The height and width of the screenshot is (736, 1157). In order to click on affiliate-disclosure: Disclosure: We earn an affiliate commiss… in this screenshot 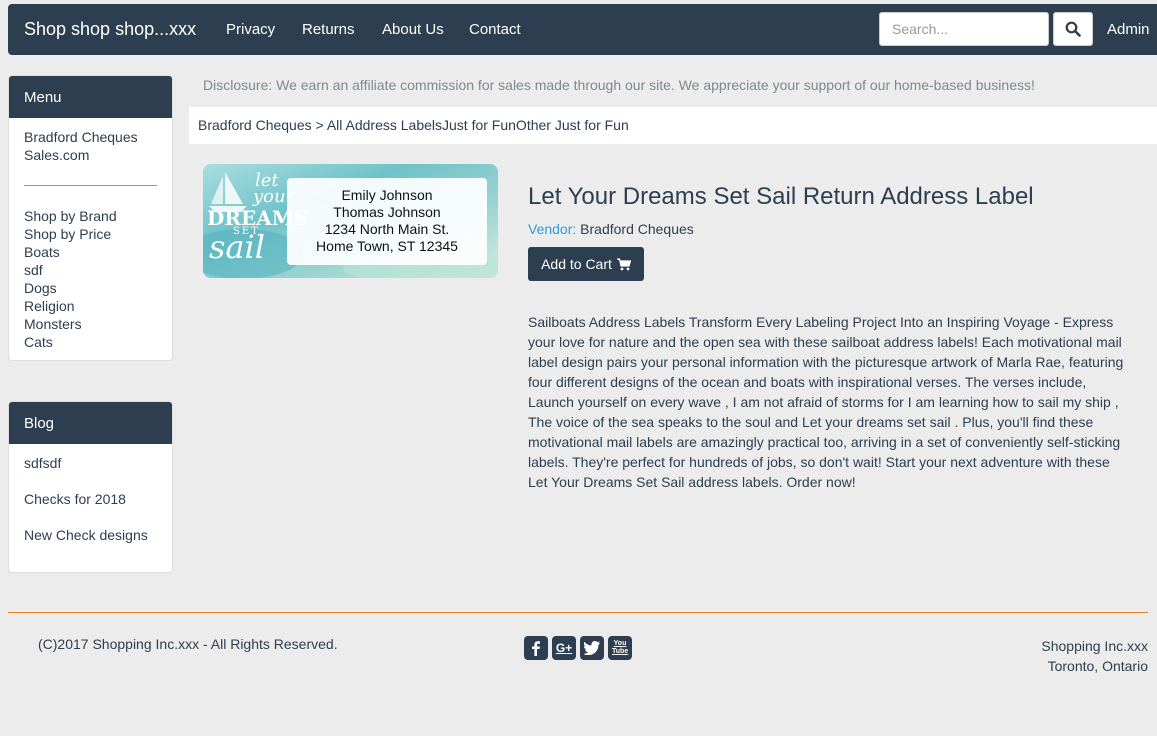, I will do `click(619, 85)`.